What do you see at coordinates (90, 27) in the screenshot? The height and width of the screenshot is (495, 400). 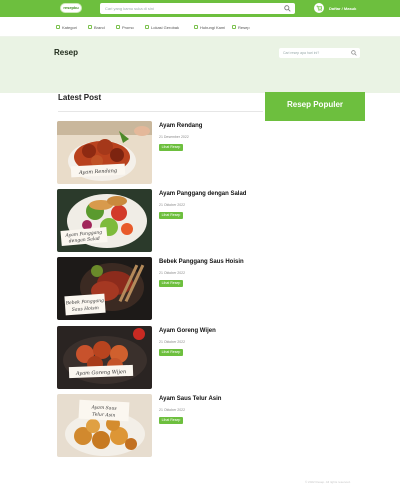 I see `brand-icon` at bounding box center [90, 27].